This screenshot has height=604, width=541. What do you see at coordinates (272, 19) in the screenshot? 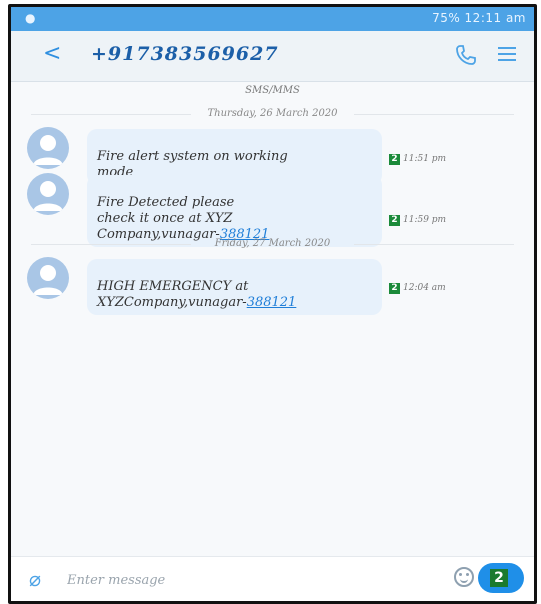
I see `status-bar: ● 75% 12:11 am` at bounding box center [272, 19].